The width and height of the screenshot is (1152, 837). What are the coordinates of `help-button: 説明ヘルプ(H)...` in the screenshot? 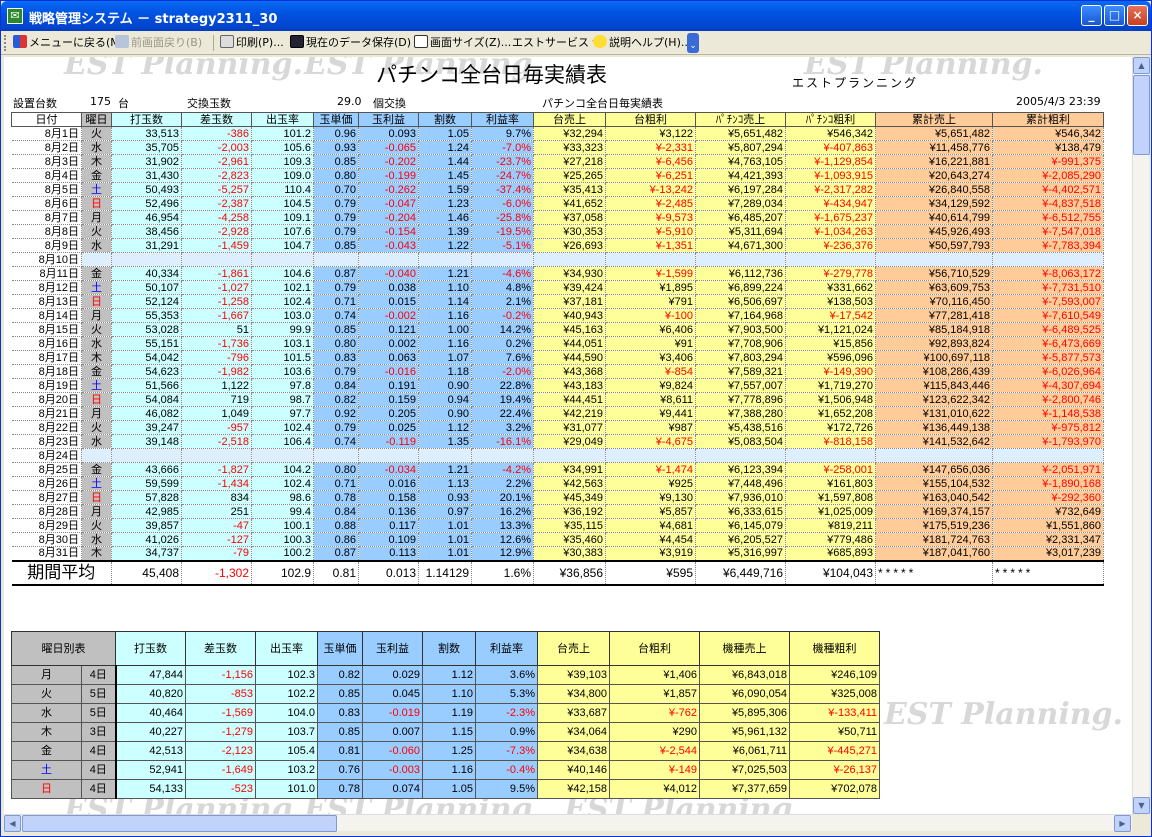 It's located at (642, 43).